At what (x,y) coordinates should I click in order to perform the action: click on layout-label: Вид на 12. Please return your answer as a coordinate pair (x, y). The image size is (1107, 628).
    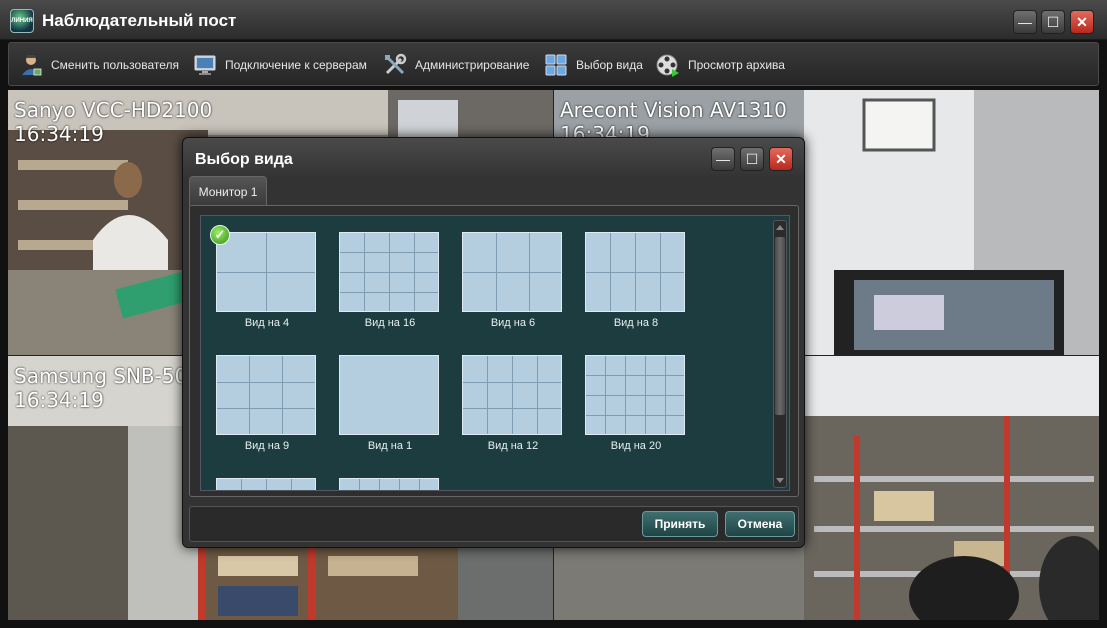
    Looking at the image, I should click on (513, 446).